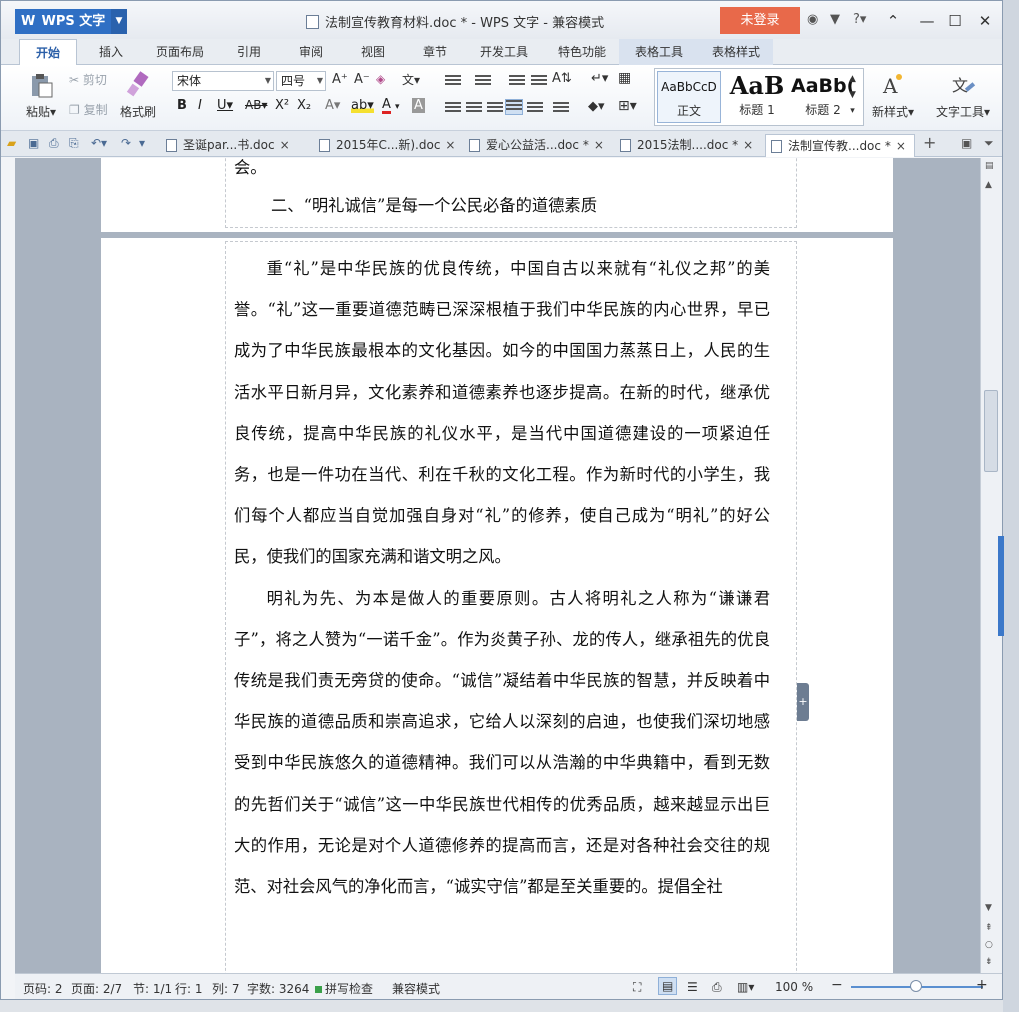  Describe the element at coordinates (41, 95) in the screenshot. I see `paste-button: 粘贴▾` at that location.